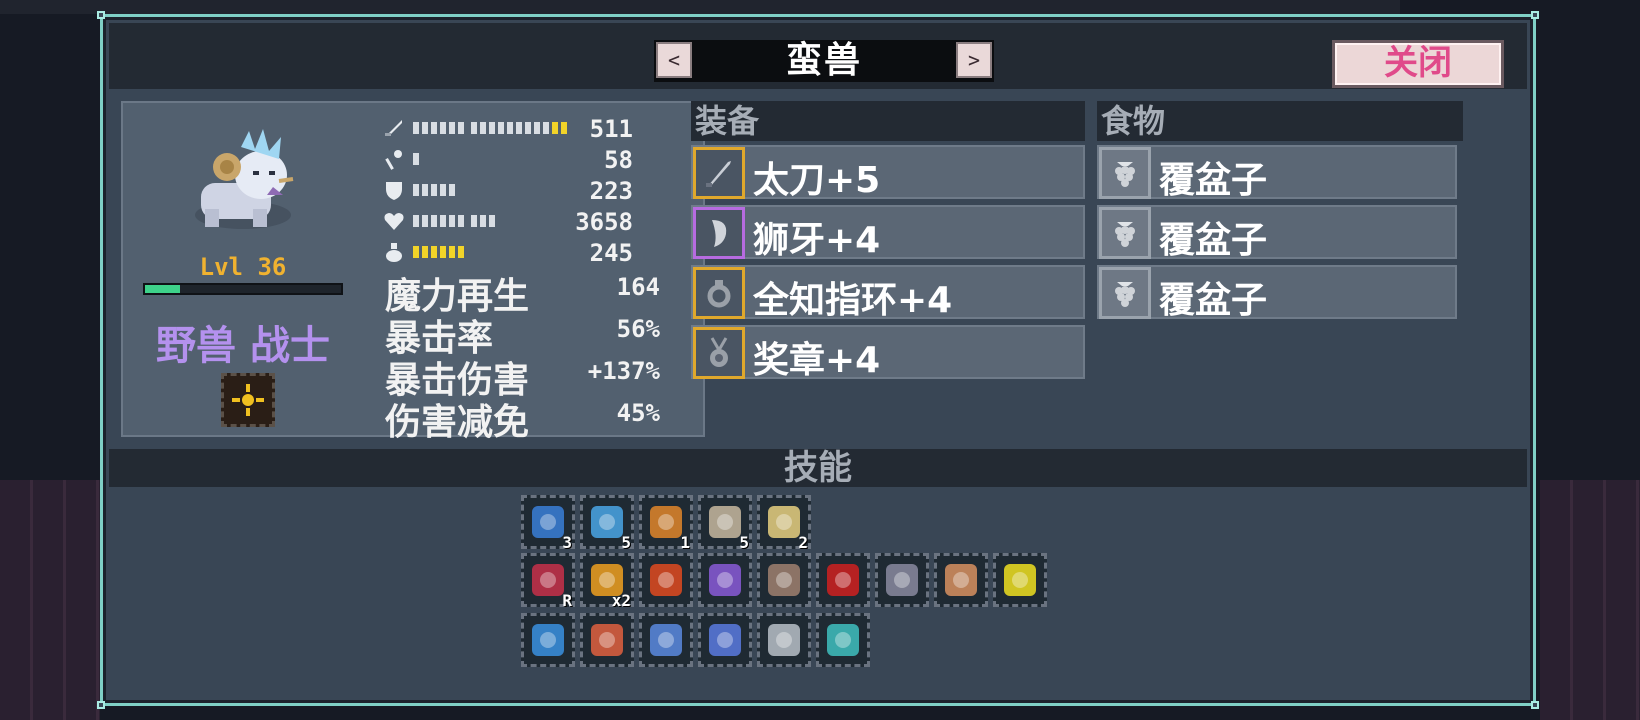  What do you see at coordinates (1020, 580) in the screenshot?
I see `wizard-hat-skill-icon` at bounding box center [1020, 580].